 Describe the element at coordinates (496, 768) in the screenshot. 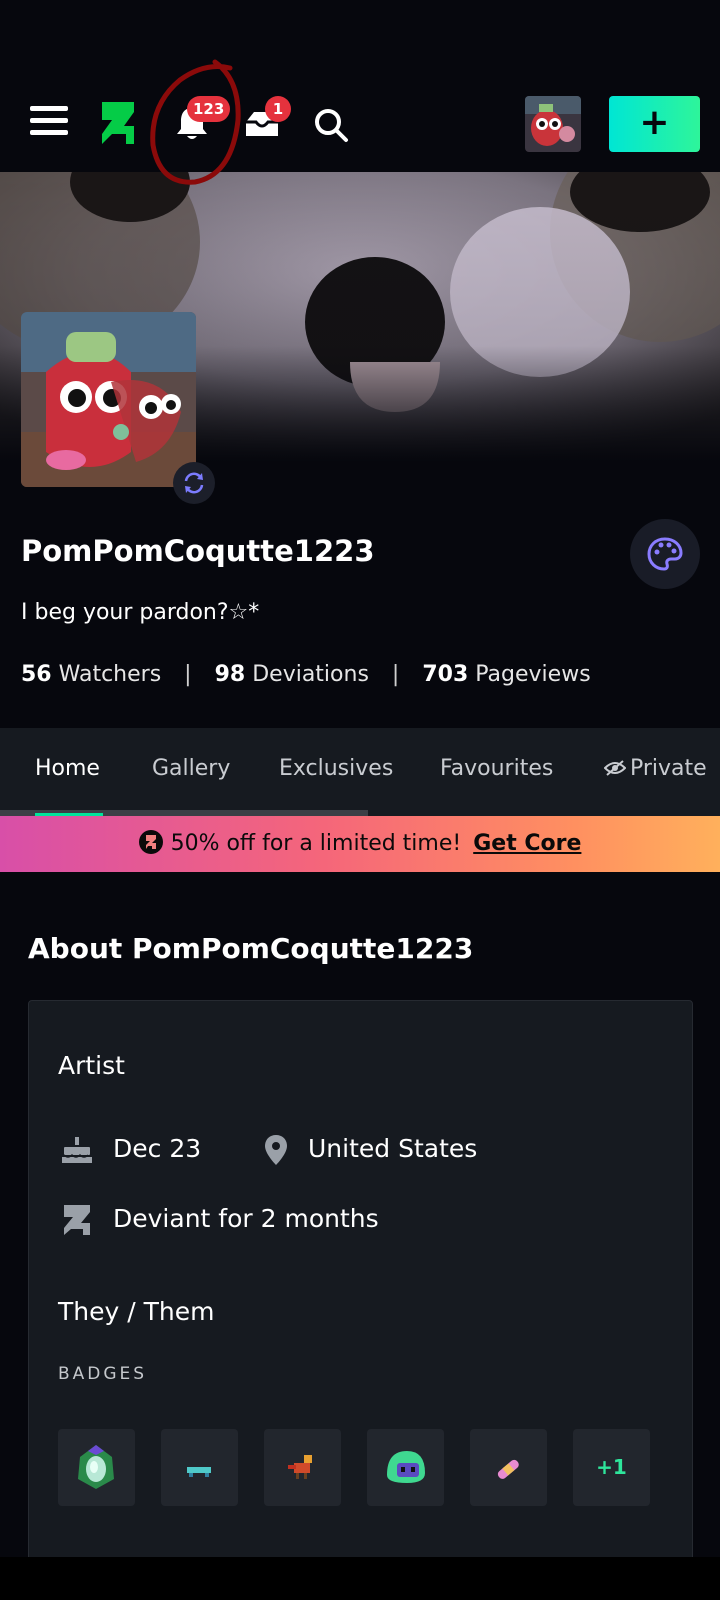

I see `tab-favourites: Favourites` at that location.